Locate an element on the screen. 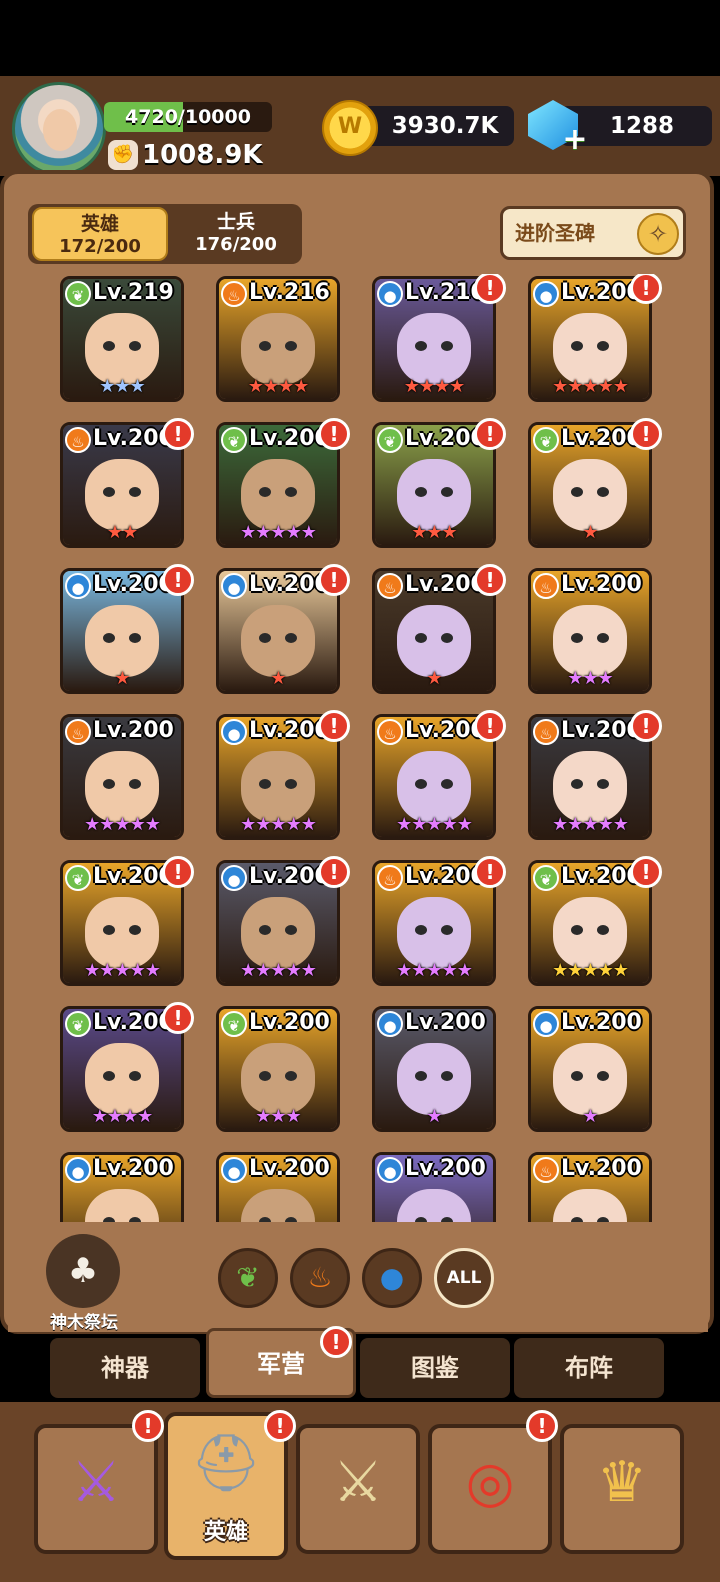 The image size is (720, 1582). nav-target-button: ◎ is located at coordinates (490, 1489).